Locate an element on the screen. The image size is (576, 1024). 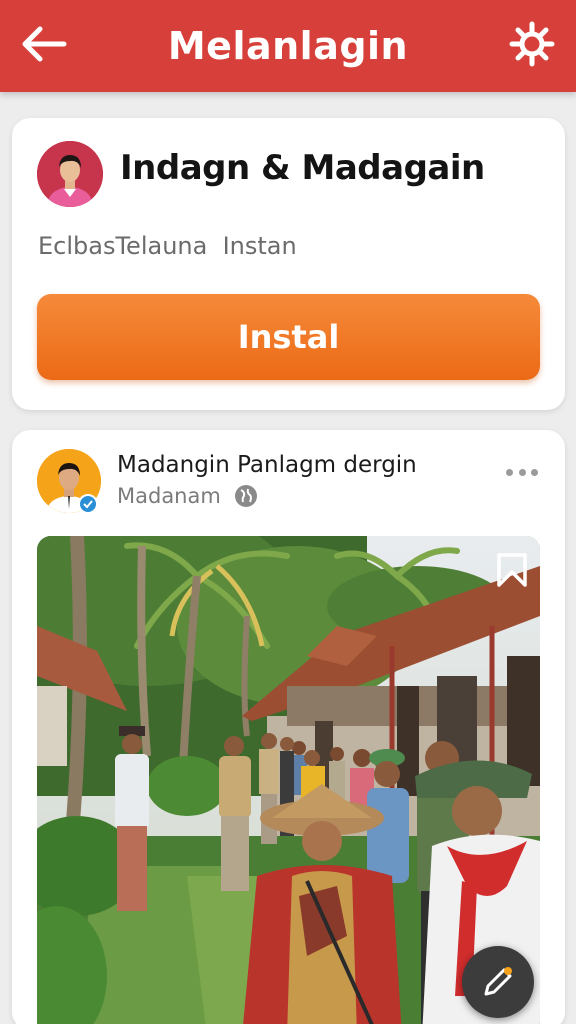
post-meta: Madanam is located at coordinates (169, 496).